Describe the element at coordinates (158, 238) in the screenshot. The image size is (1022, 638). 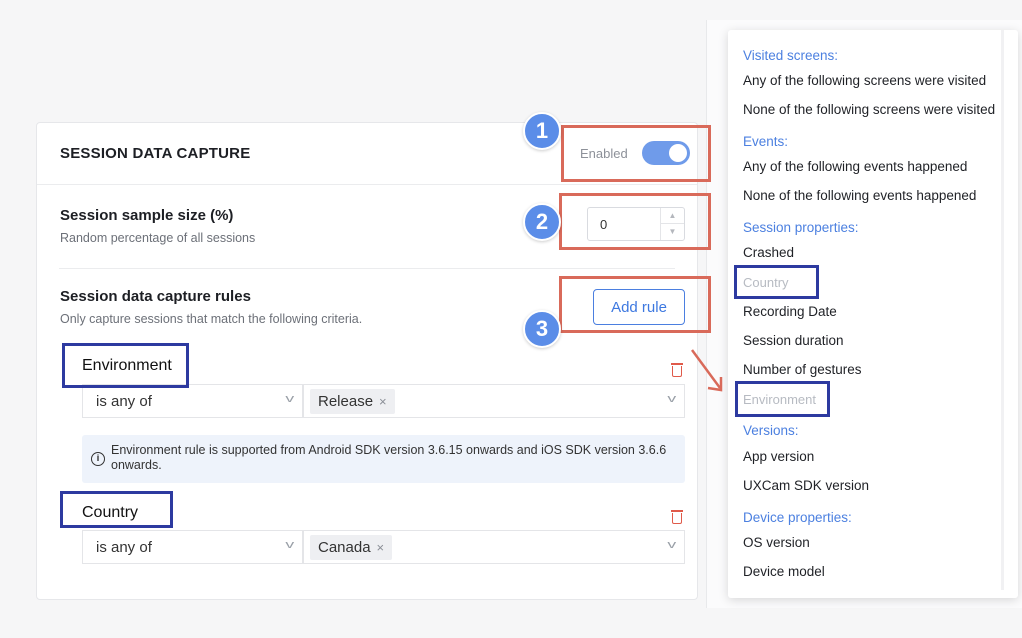
I see `sample-size-subtitle: Random percentage of all sessions` at that location.